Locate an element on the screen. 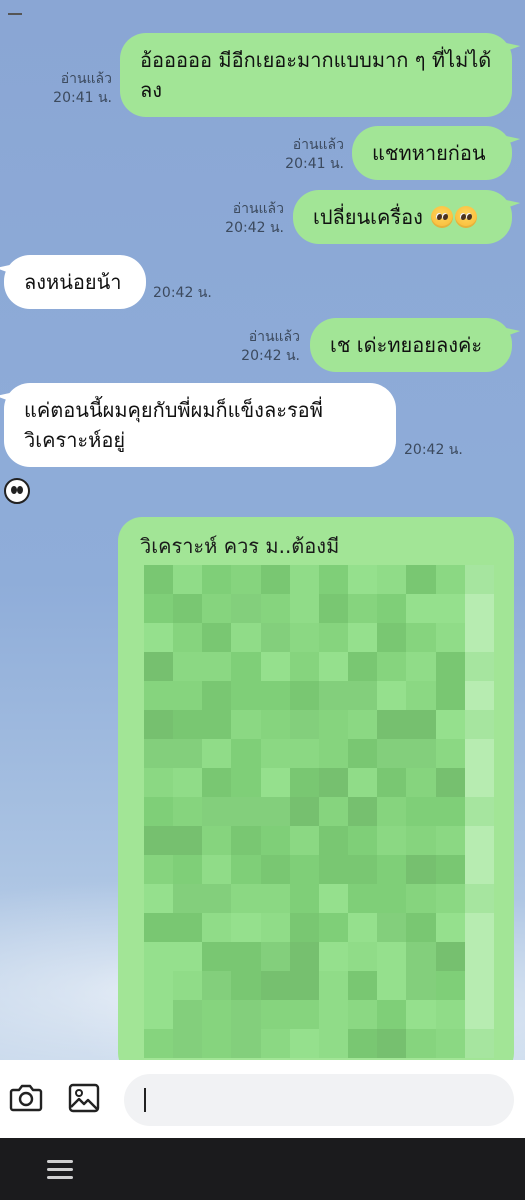 This screenshot has height=1200, width=525. message-text: อ้อออออ มีอีกเยอะมากแบบมาก ๆ ที่ไม่ได้ลง is located at coordinates (316, 75).